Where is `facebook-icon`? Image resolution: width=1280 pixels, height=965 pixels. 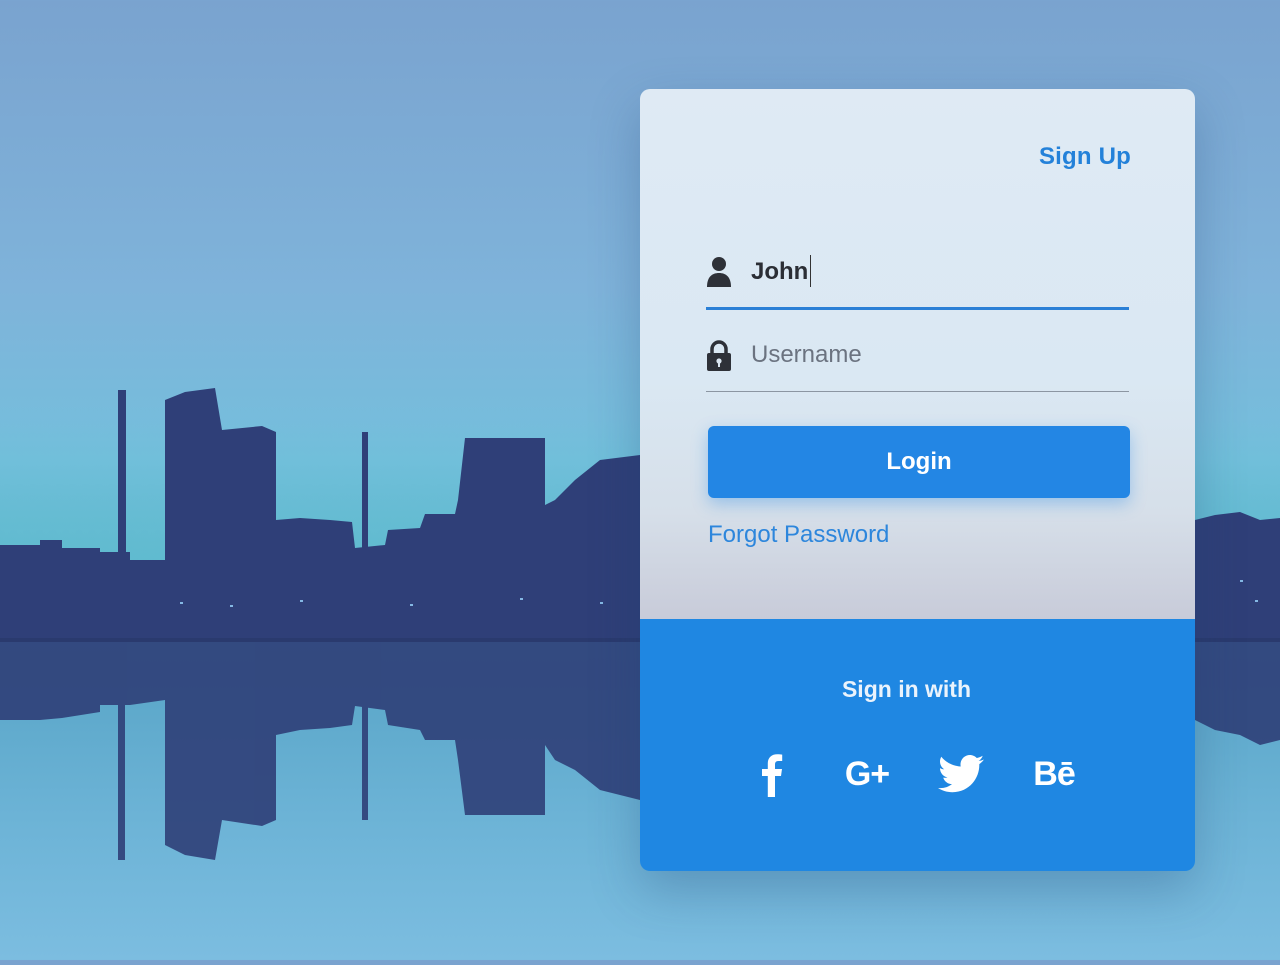
facebook-icon is located at coordinates (772, 774).